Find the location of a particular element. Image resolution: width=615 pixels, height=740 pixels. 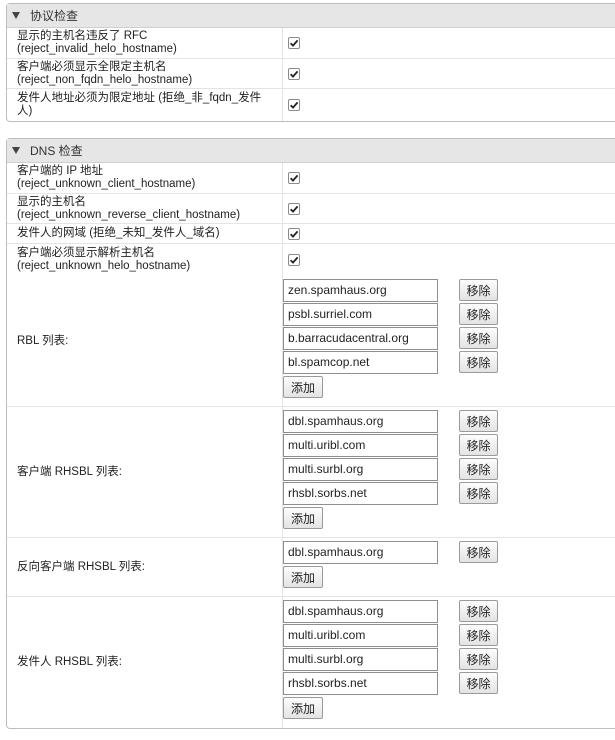

option-label-text: 客户端必须显示解析主机名 is located at coordinates (86, 253).